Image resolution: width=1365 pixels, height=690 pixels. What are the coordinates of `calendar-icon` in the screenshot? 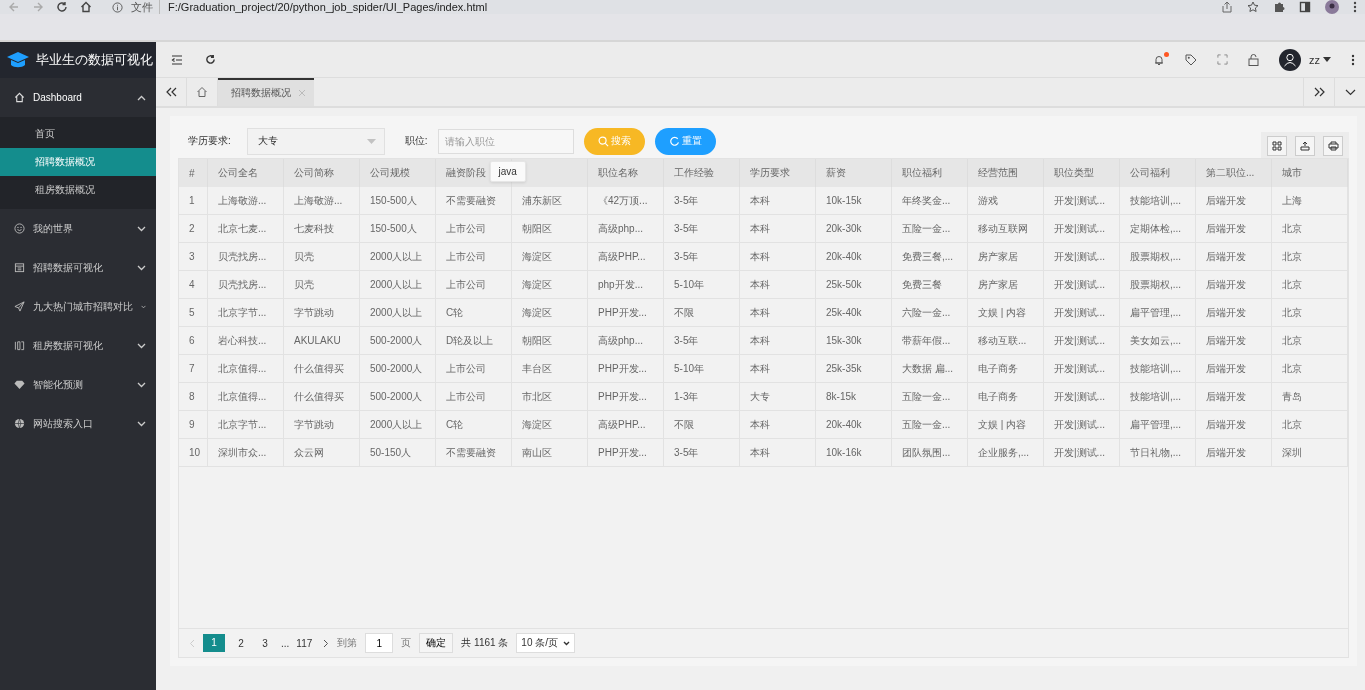 It's located at (19, 267).